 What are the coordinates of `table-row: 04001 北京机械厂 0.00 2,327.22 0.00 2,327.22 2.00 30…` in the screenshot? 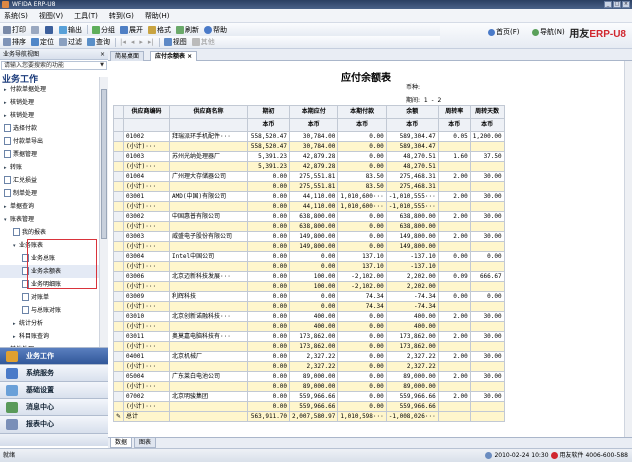 It's located at (308, 356).